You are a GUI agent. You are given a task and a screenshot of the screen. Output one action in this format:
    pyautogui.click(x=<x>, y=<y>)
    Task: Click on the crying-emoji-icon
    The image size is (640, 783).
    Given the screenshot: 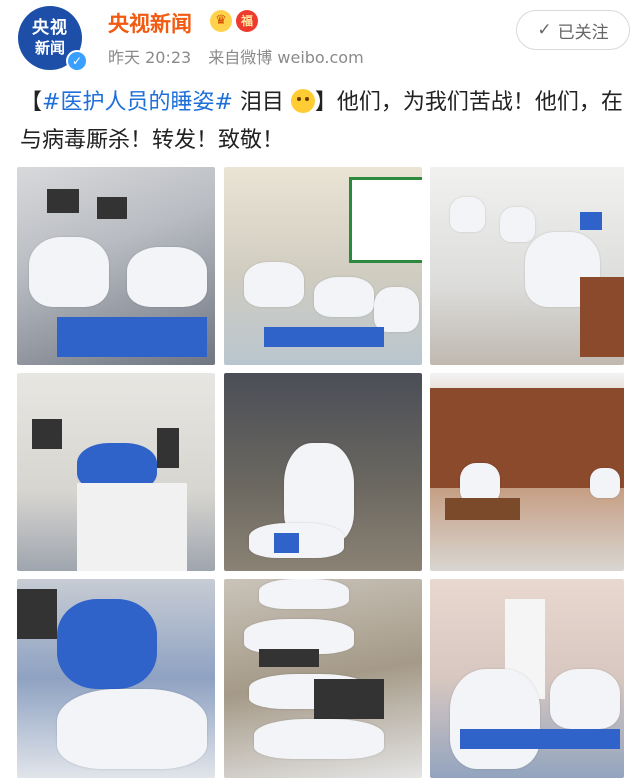 What is the action you would take?
    pyautogui.click(x=302, y=101)
    